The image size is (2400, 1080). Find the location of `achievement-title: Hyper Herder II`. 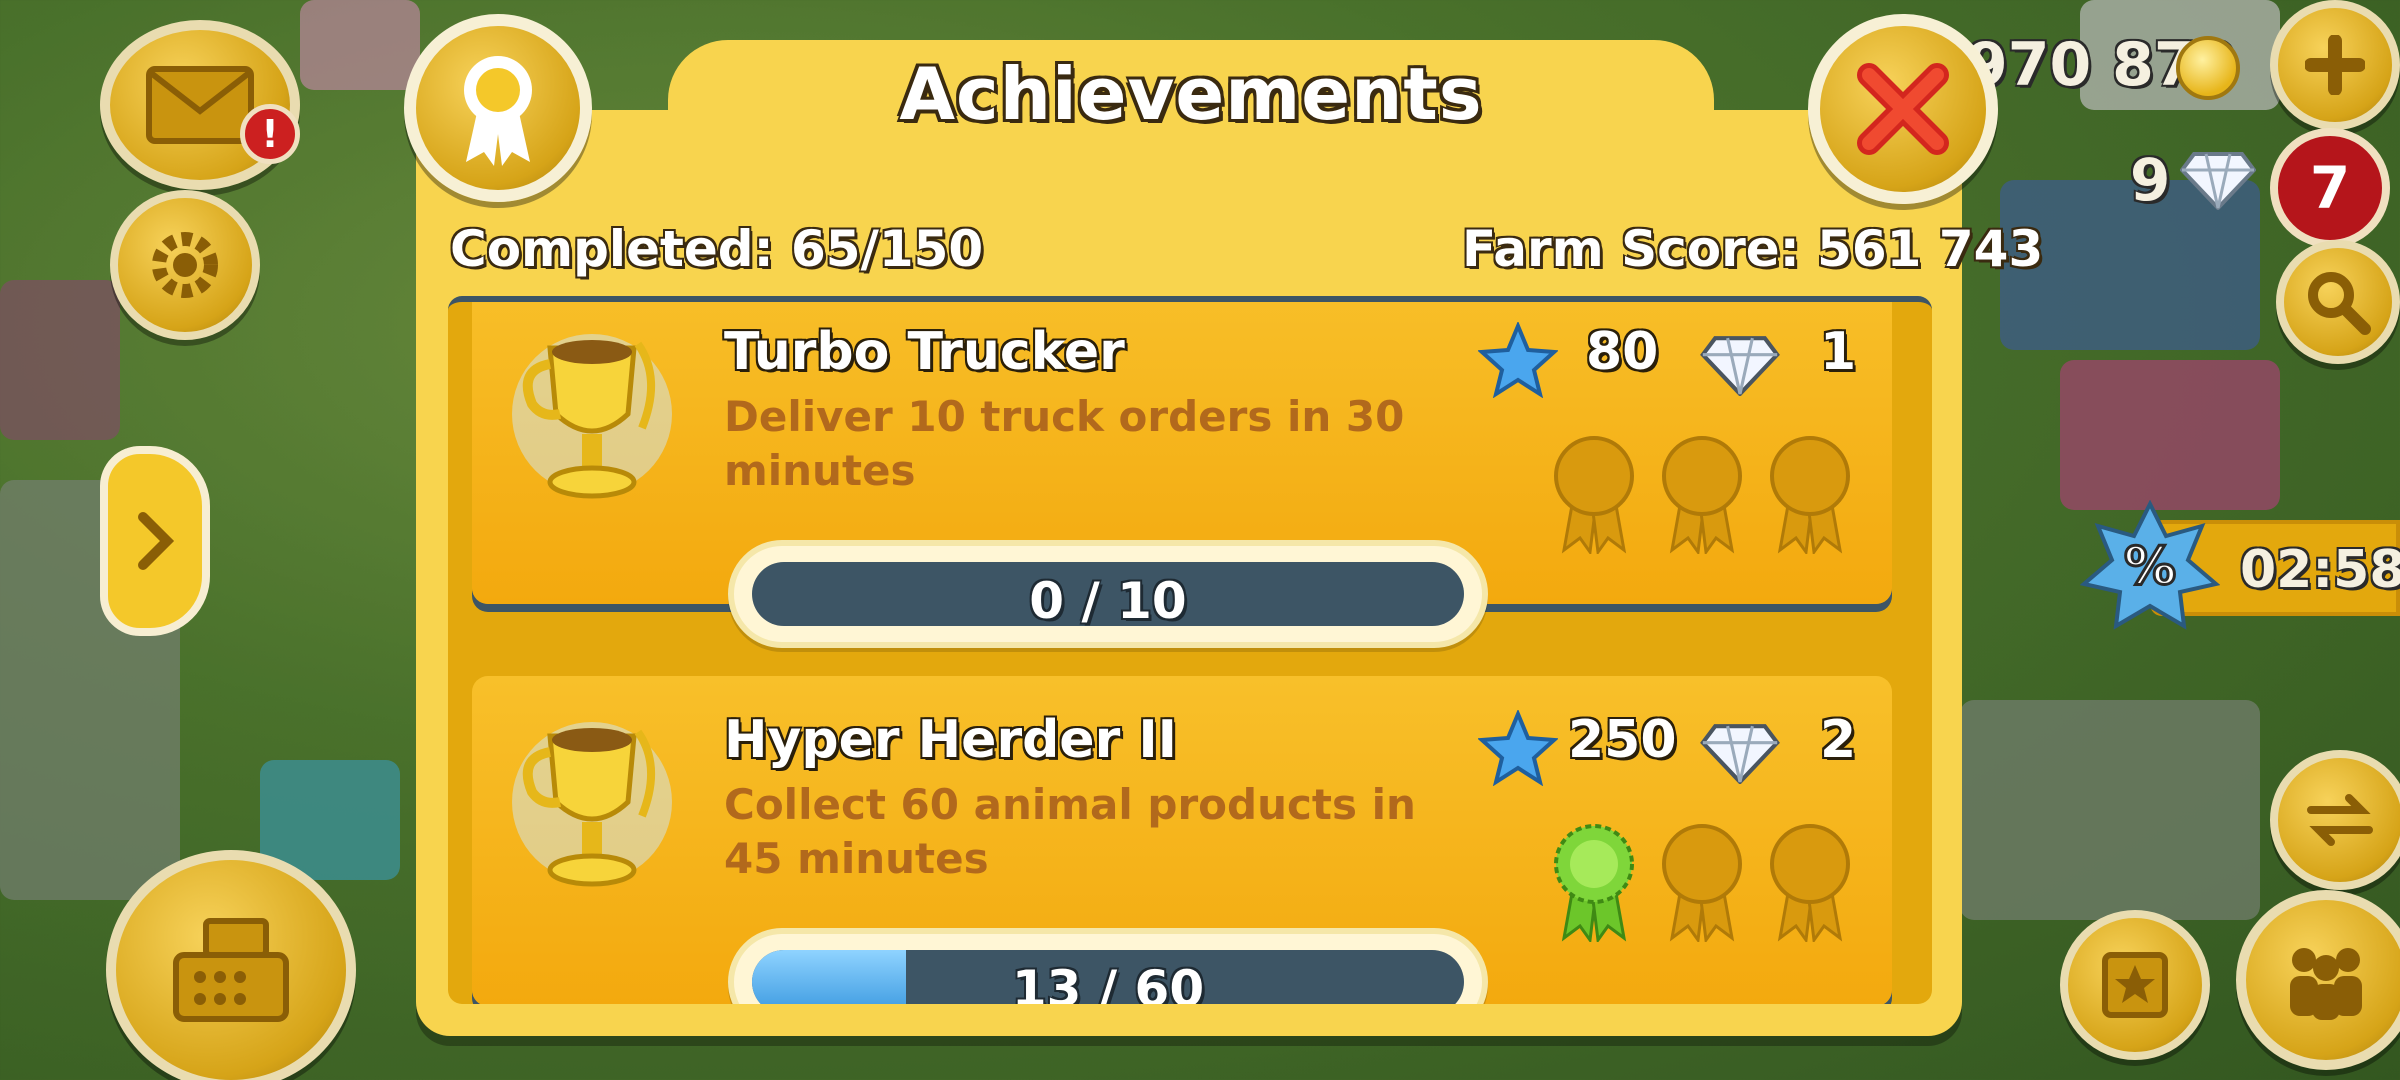

achievement-title: Hyper Herder II is located at coordinates (951, 740).